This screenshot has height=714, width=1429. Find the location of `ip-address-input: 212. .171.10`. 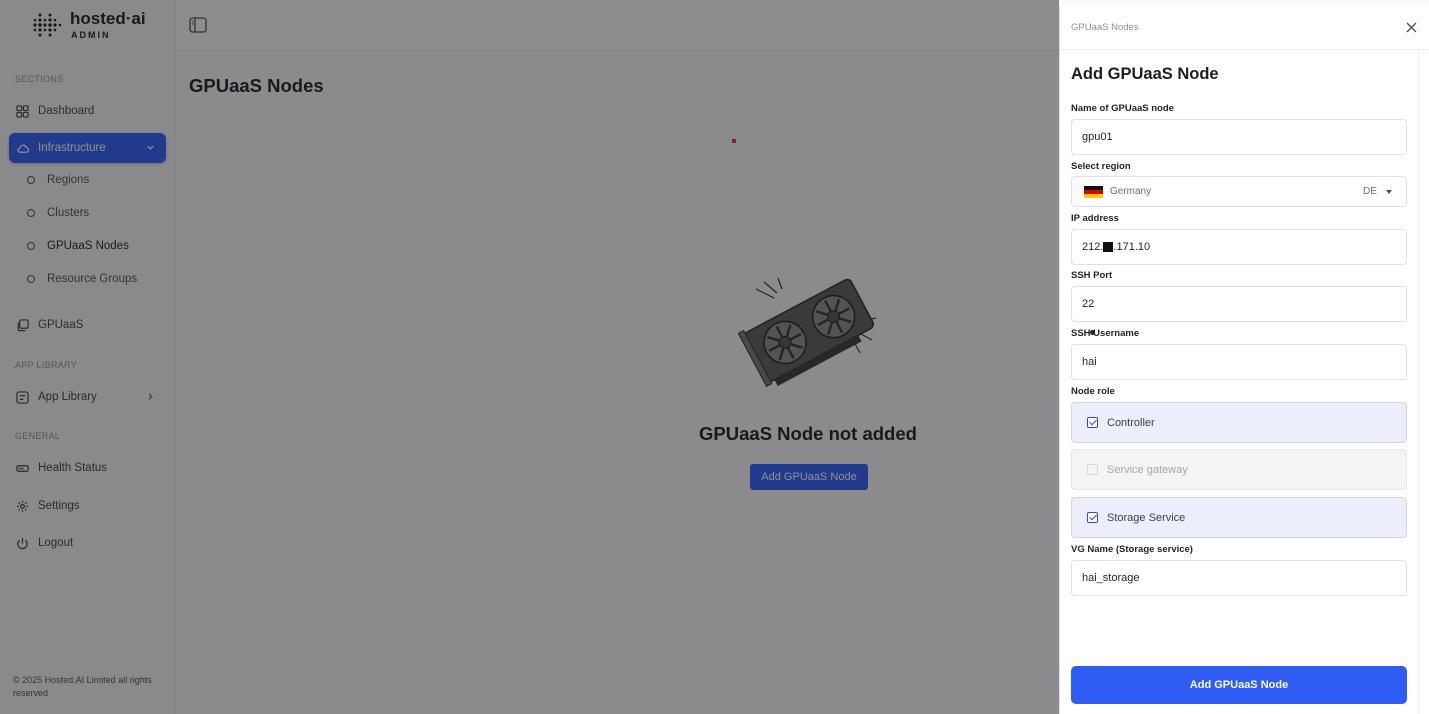

ip-address-input: 212. .171.10 is located at coordinates (1239, 247).